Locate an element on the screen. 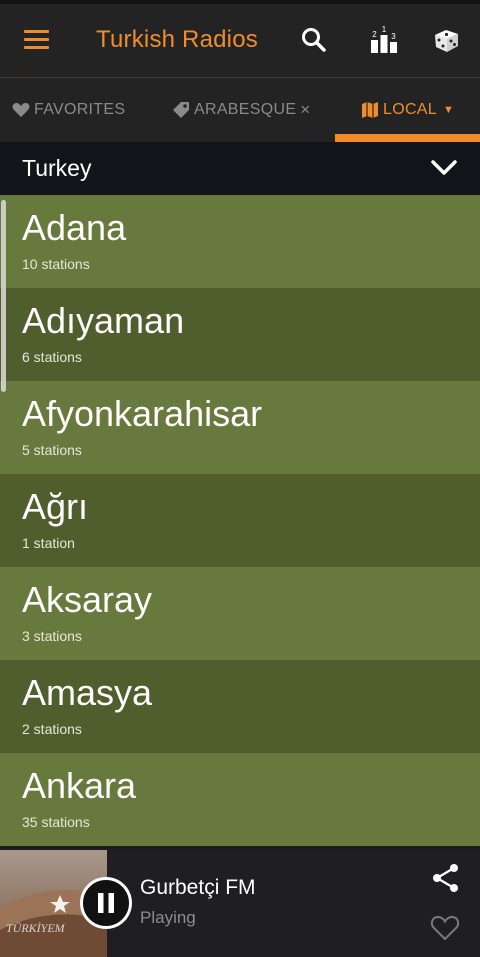 The height and width of the screenshot is (957, 480). pause-button is located at coordinates (106, 903).